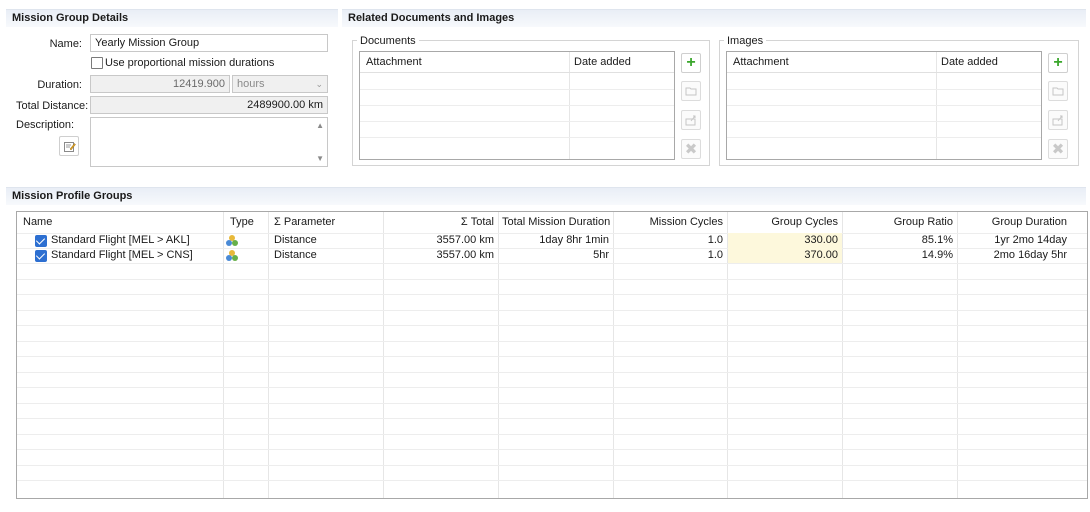 This screenshot has height=512, width=1090. What do you see at coordinates (280, 84) in the screenshot?
I see `duration-unit-select: hours ⌄` at bounding box center [280, 84].